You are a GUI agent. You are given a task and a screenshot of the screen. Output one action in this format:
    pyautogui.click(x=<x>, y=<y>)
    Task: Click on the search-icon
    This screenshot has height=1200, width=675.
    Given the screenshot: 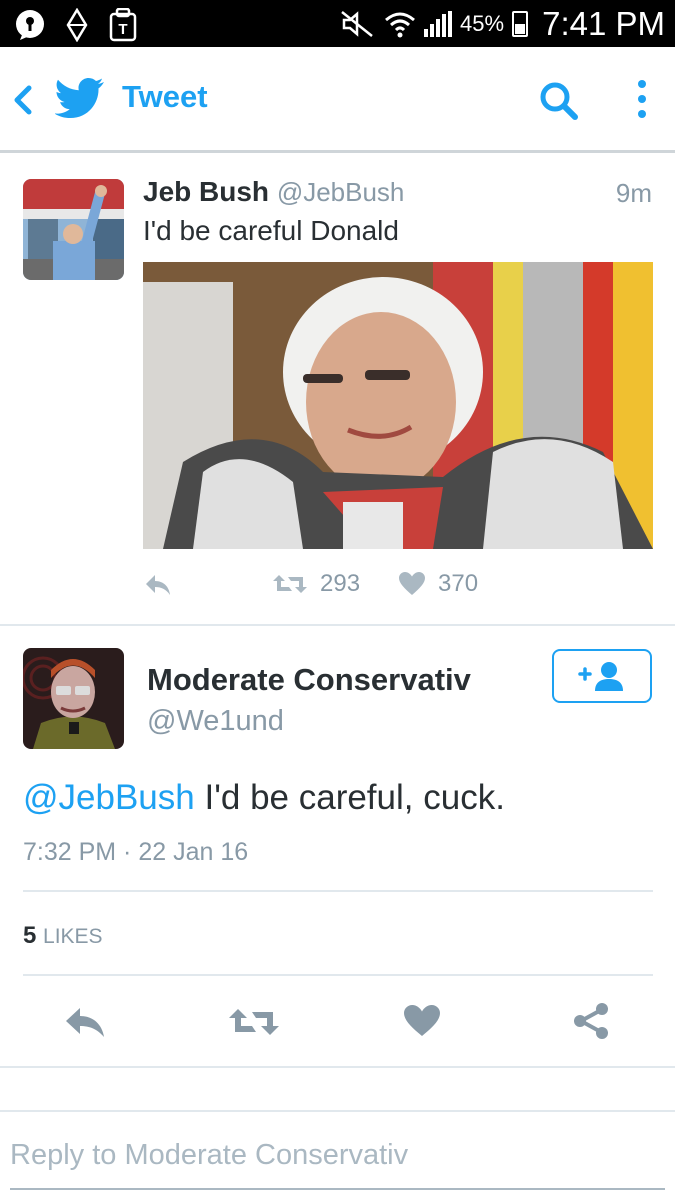 What is the action you would take?
    pyautogui.click(x=559, y=101)
    